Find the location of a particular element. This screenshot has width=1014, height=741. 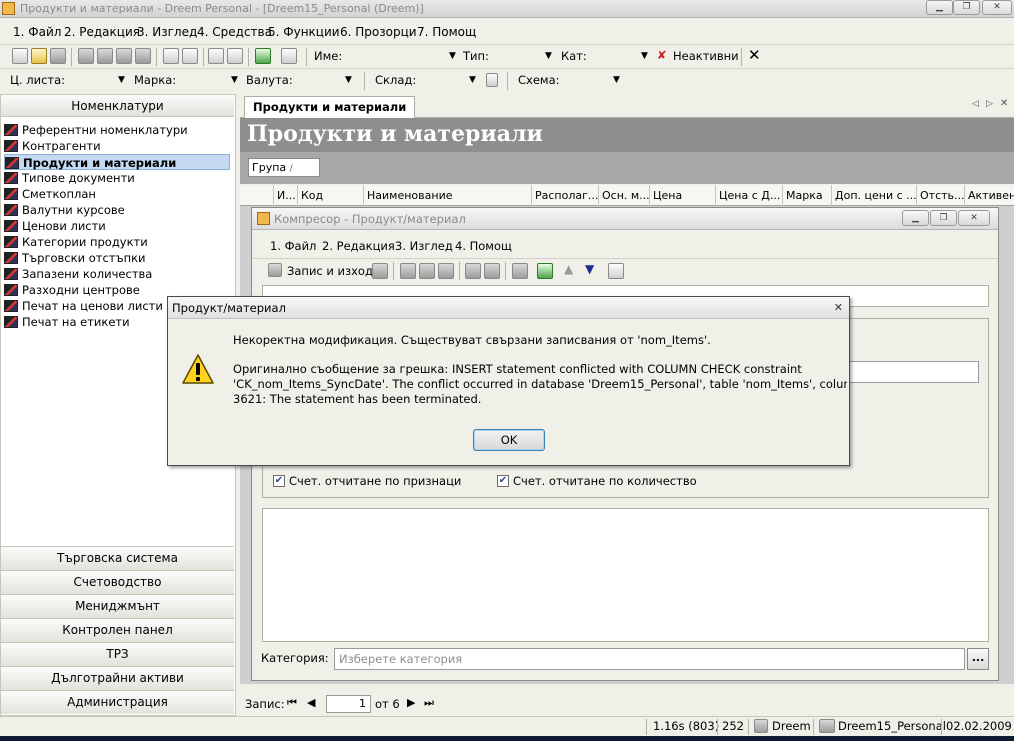

notes-area is located at coordinates (625, 575).